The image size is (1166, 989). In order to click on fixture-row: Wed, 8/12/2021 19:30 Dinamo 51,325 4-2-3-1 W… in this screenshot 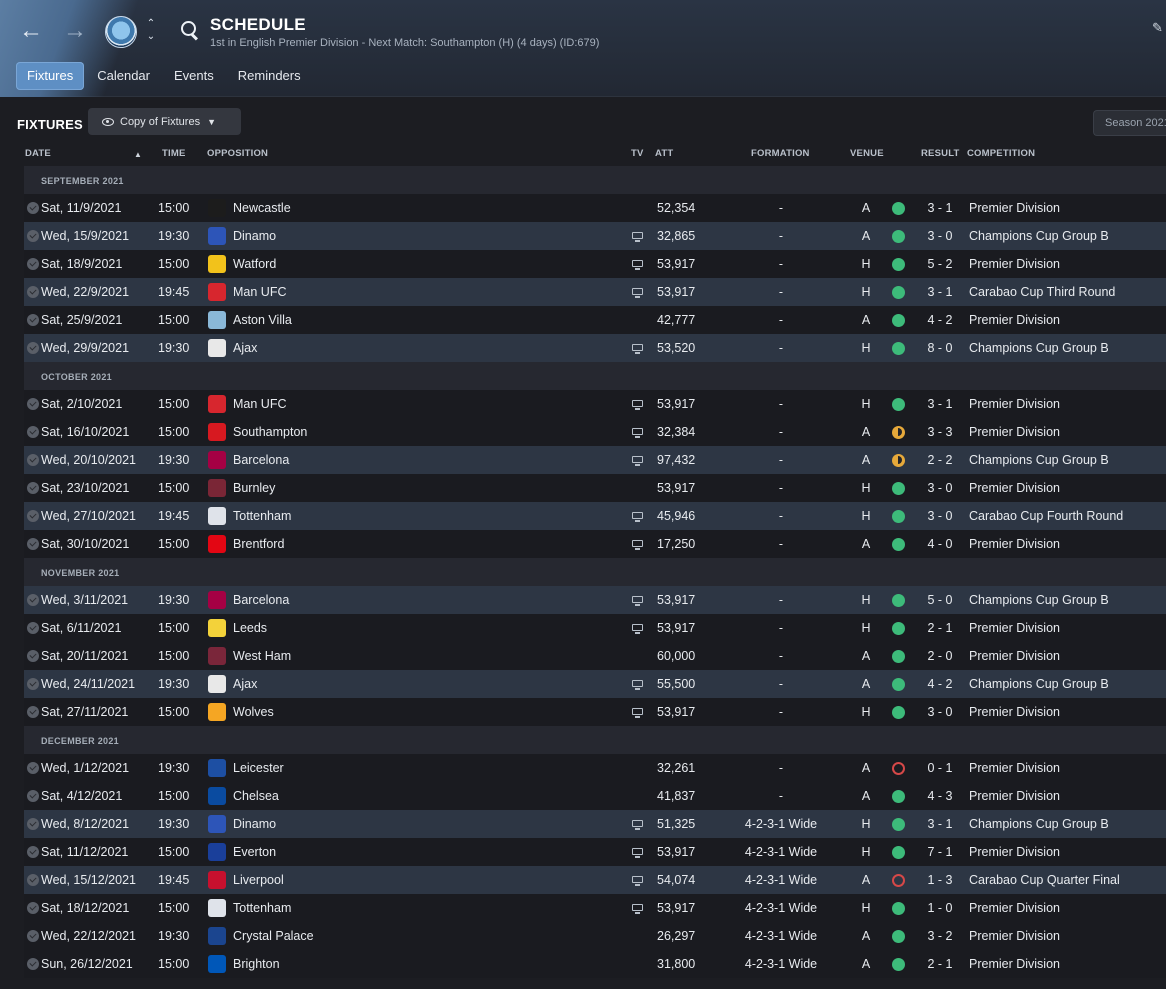, I will do `click(595, 824)`.